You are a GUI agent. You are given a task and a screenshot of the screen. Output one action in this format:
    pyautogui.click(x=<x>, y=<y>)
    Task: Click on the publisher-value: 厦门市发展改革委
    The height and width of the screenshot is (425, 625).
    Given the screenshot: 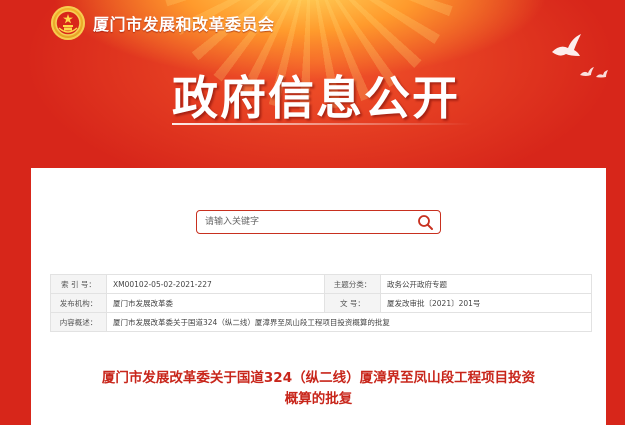 What is the action you would take?
    pyautogui.click(x=215, y=303)
    